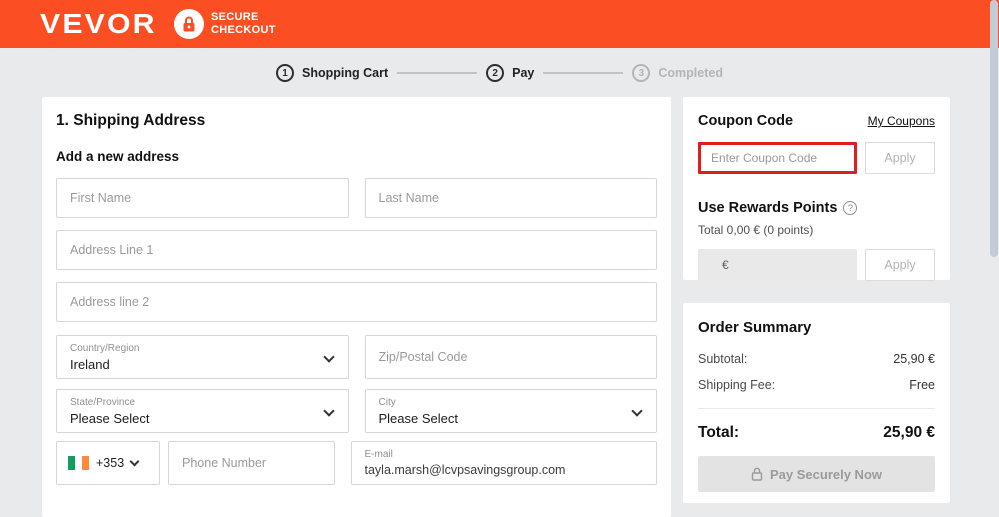 The width and height of the screenshot is (999, 517). What do you see at coordinates (499, 24) in the screenshot?
I see `checkout-header: VEVOR SECURE CHECKOUT` at bounding box center [499, 24].